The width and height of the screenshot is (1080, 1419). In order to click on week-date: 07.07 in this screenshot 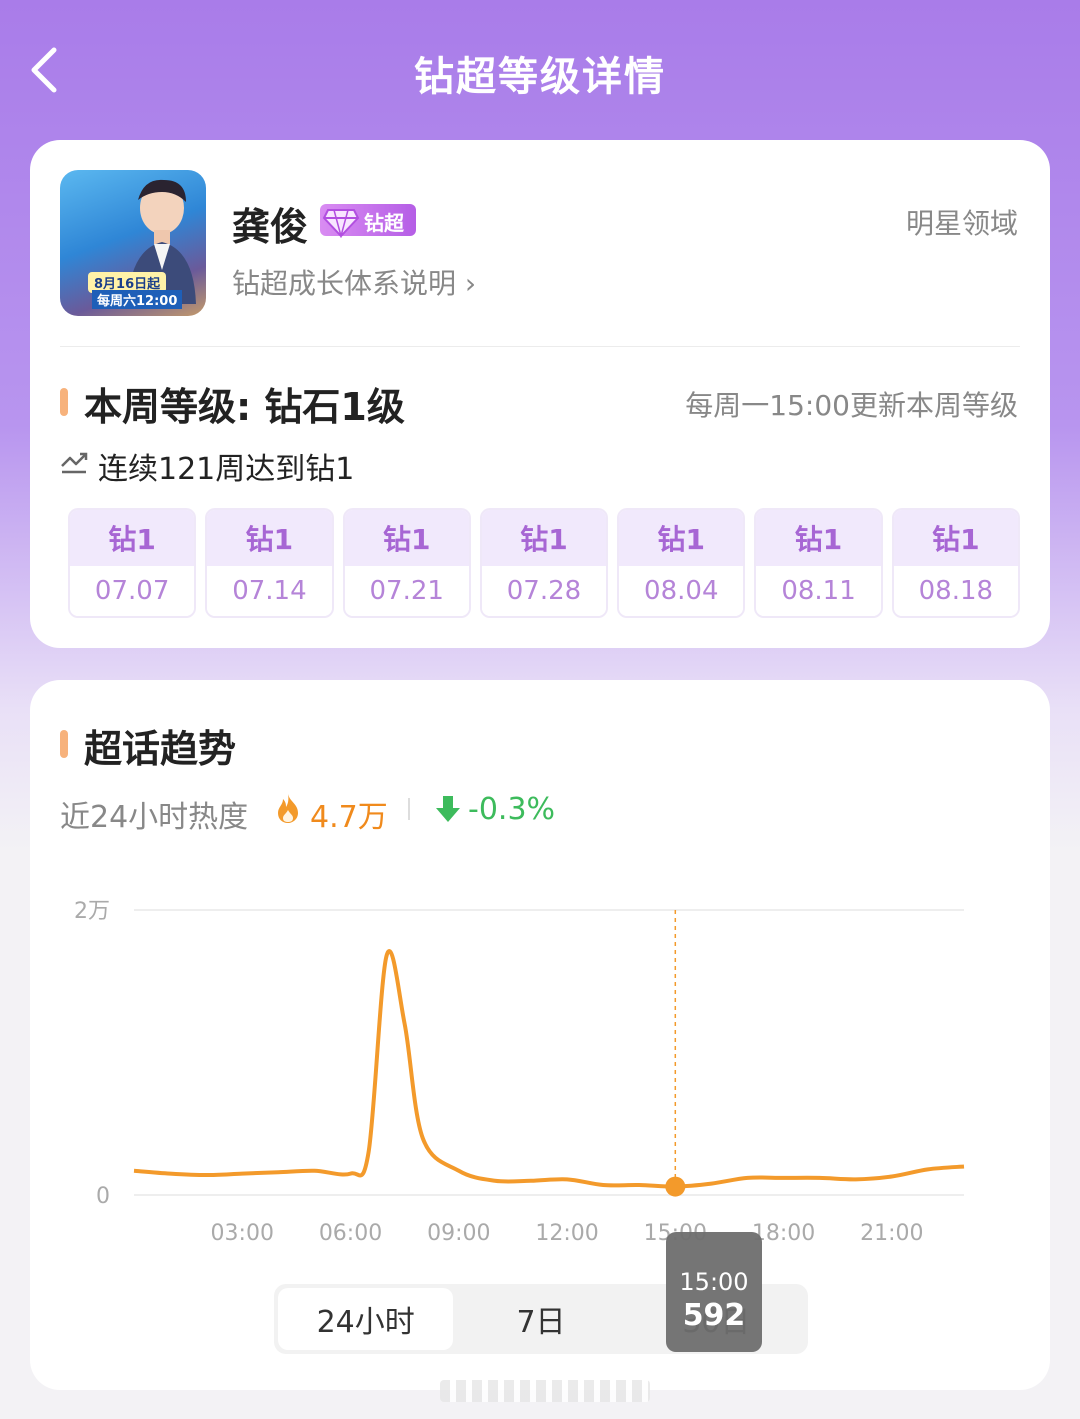, I will do `click(132, 591)`.